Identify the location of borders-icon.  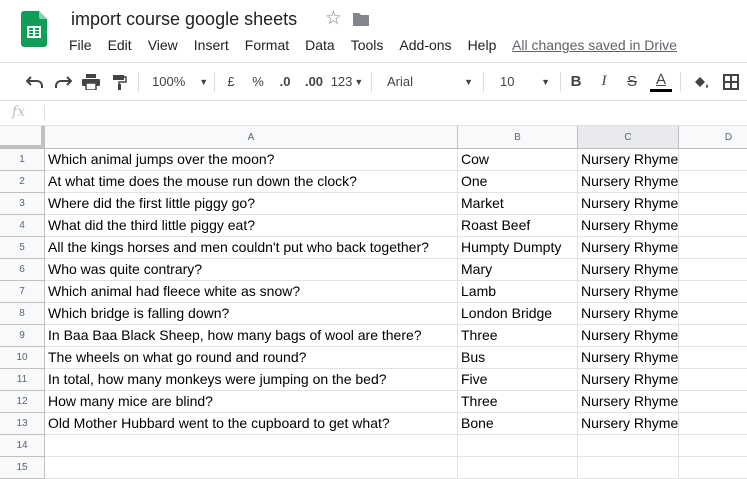
(731, 81).